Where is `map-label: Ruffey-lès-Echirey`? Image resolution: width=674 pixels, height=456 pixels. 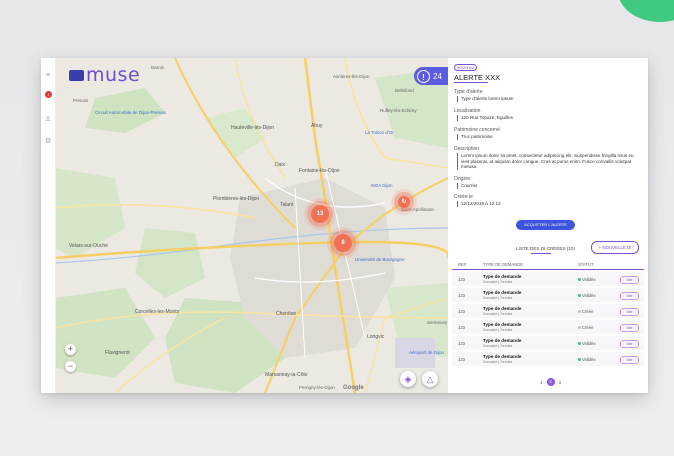 map-label: Ruffey-lès-Echirey is located at coordinates (398, 110).